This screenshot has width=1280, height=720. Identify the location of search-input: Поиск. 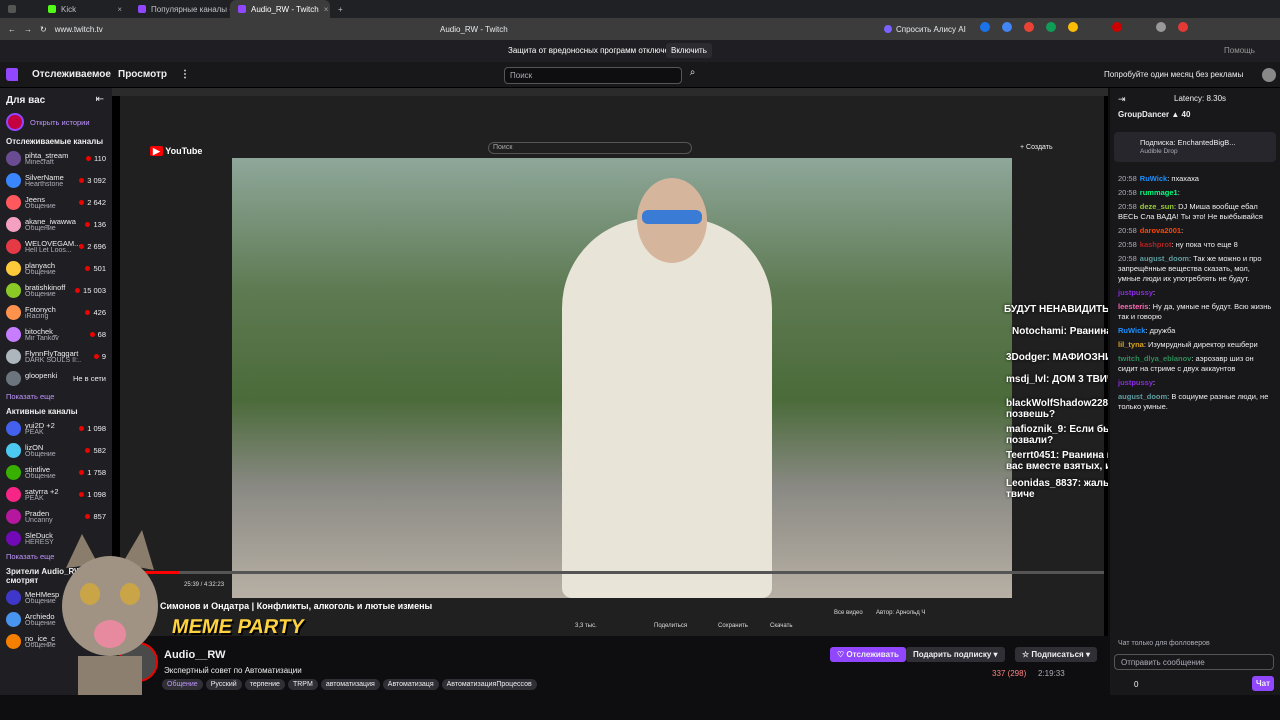
(593, 75).